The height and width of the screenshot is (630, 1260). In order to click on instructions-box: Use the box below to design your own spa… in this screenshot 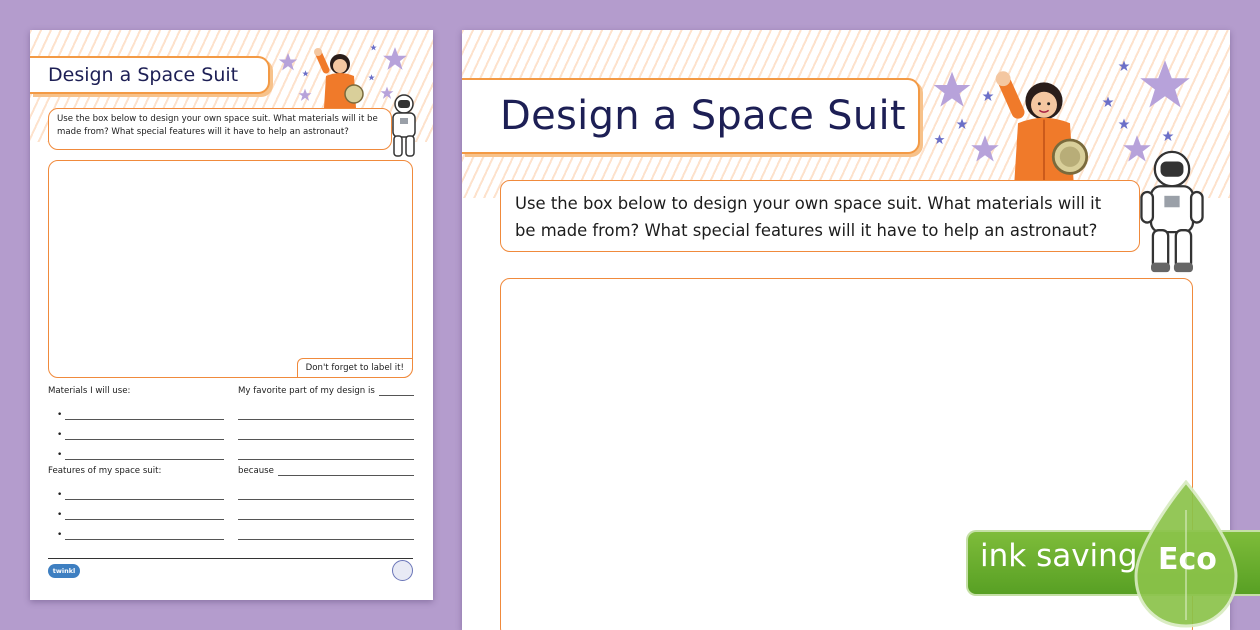, I will do `click(820, 216)`.